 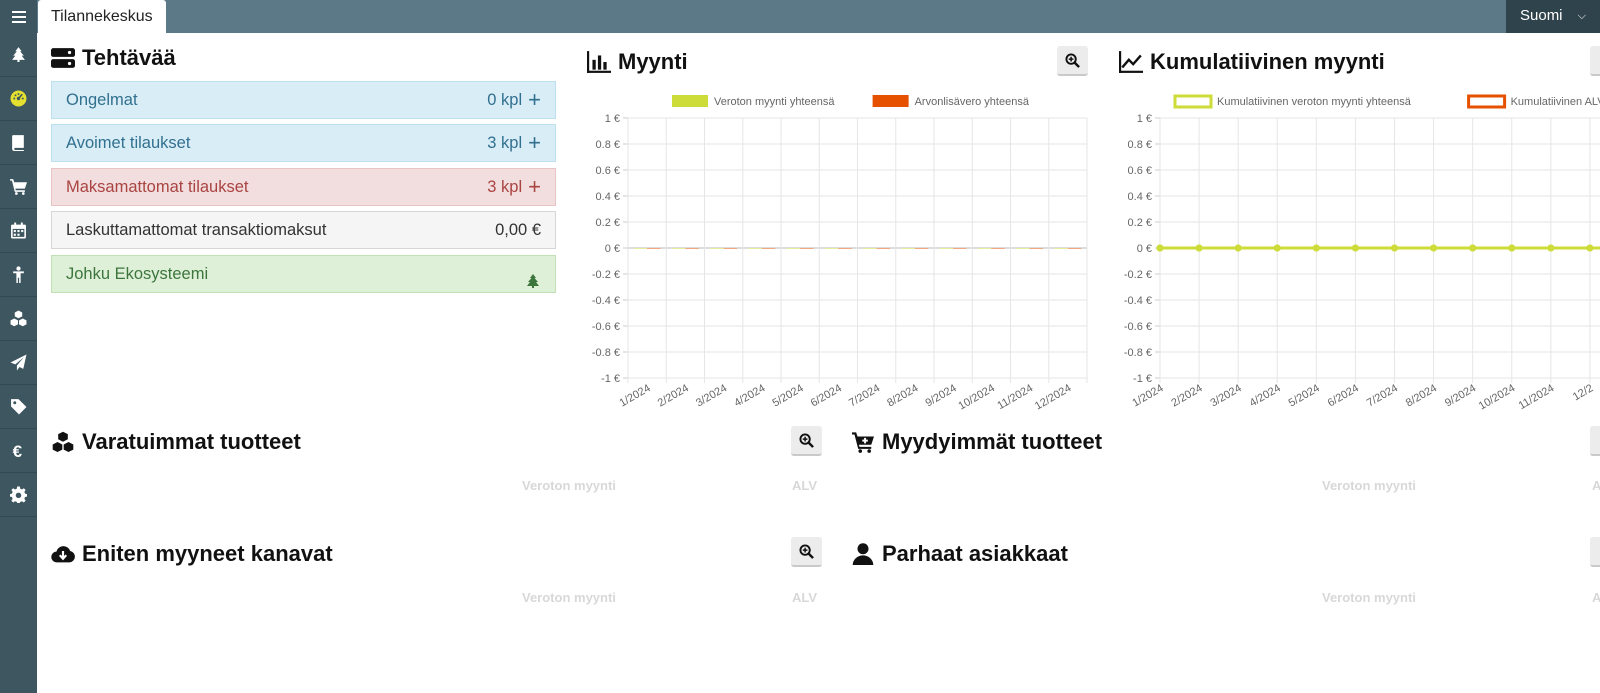 I want to click on tag-icon, so click(x=19, y=407).